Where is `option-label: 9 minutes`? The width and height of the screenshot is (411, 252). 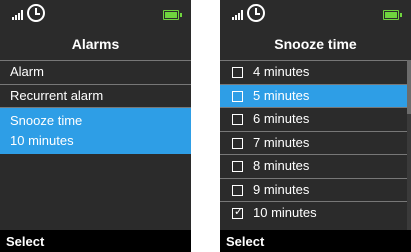
option-label: 9 minutes is located at coordinates (281, 189).